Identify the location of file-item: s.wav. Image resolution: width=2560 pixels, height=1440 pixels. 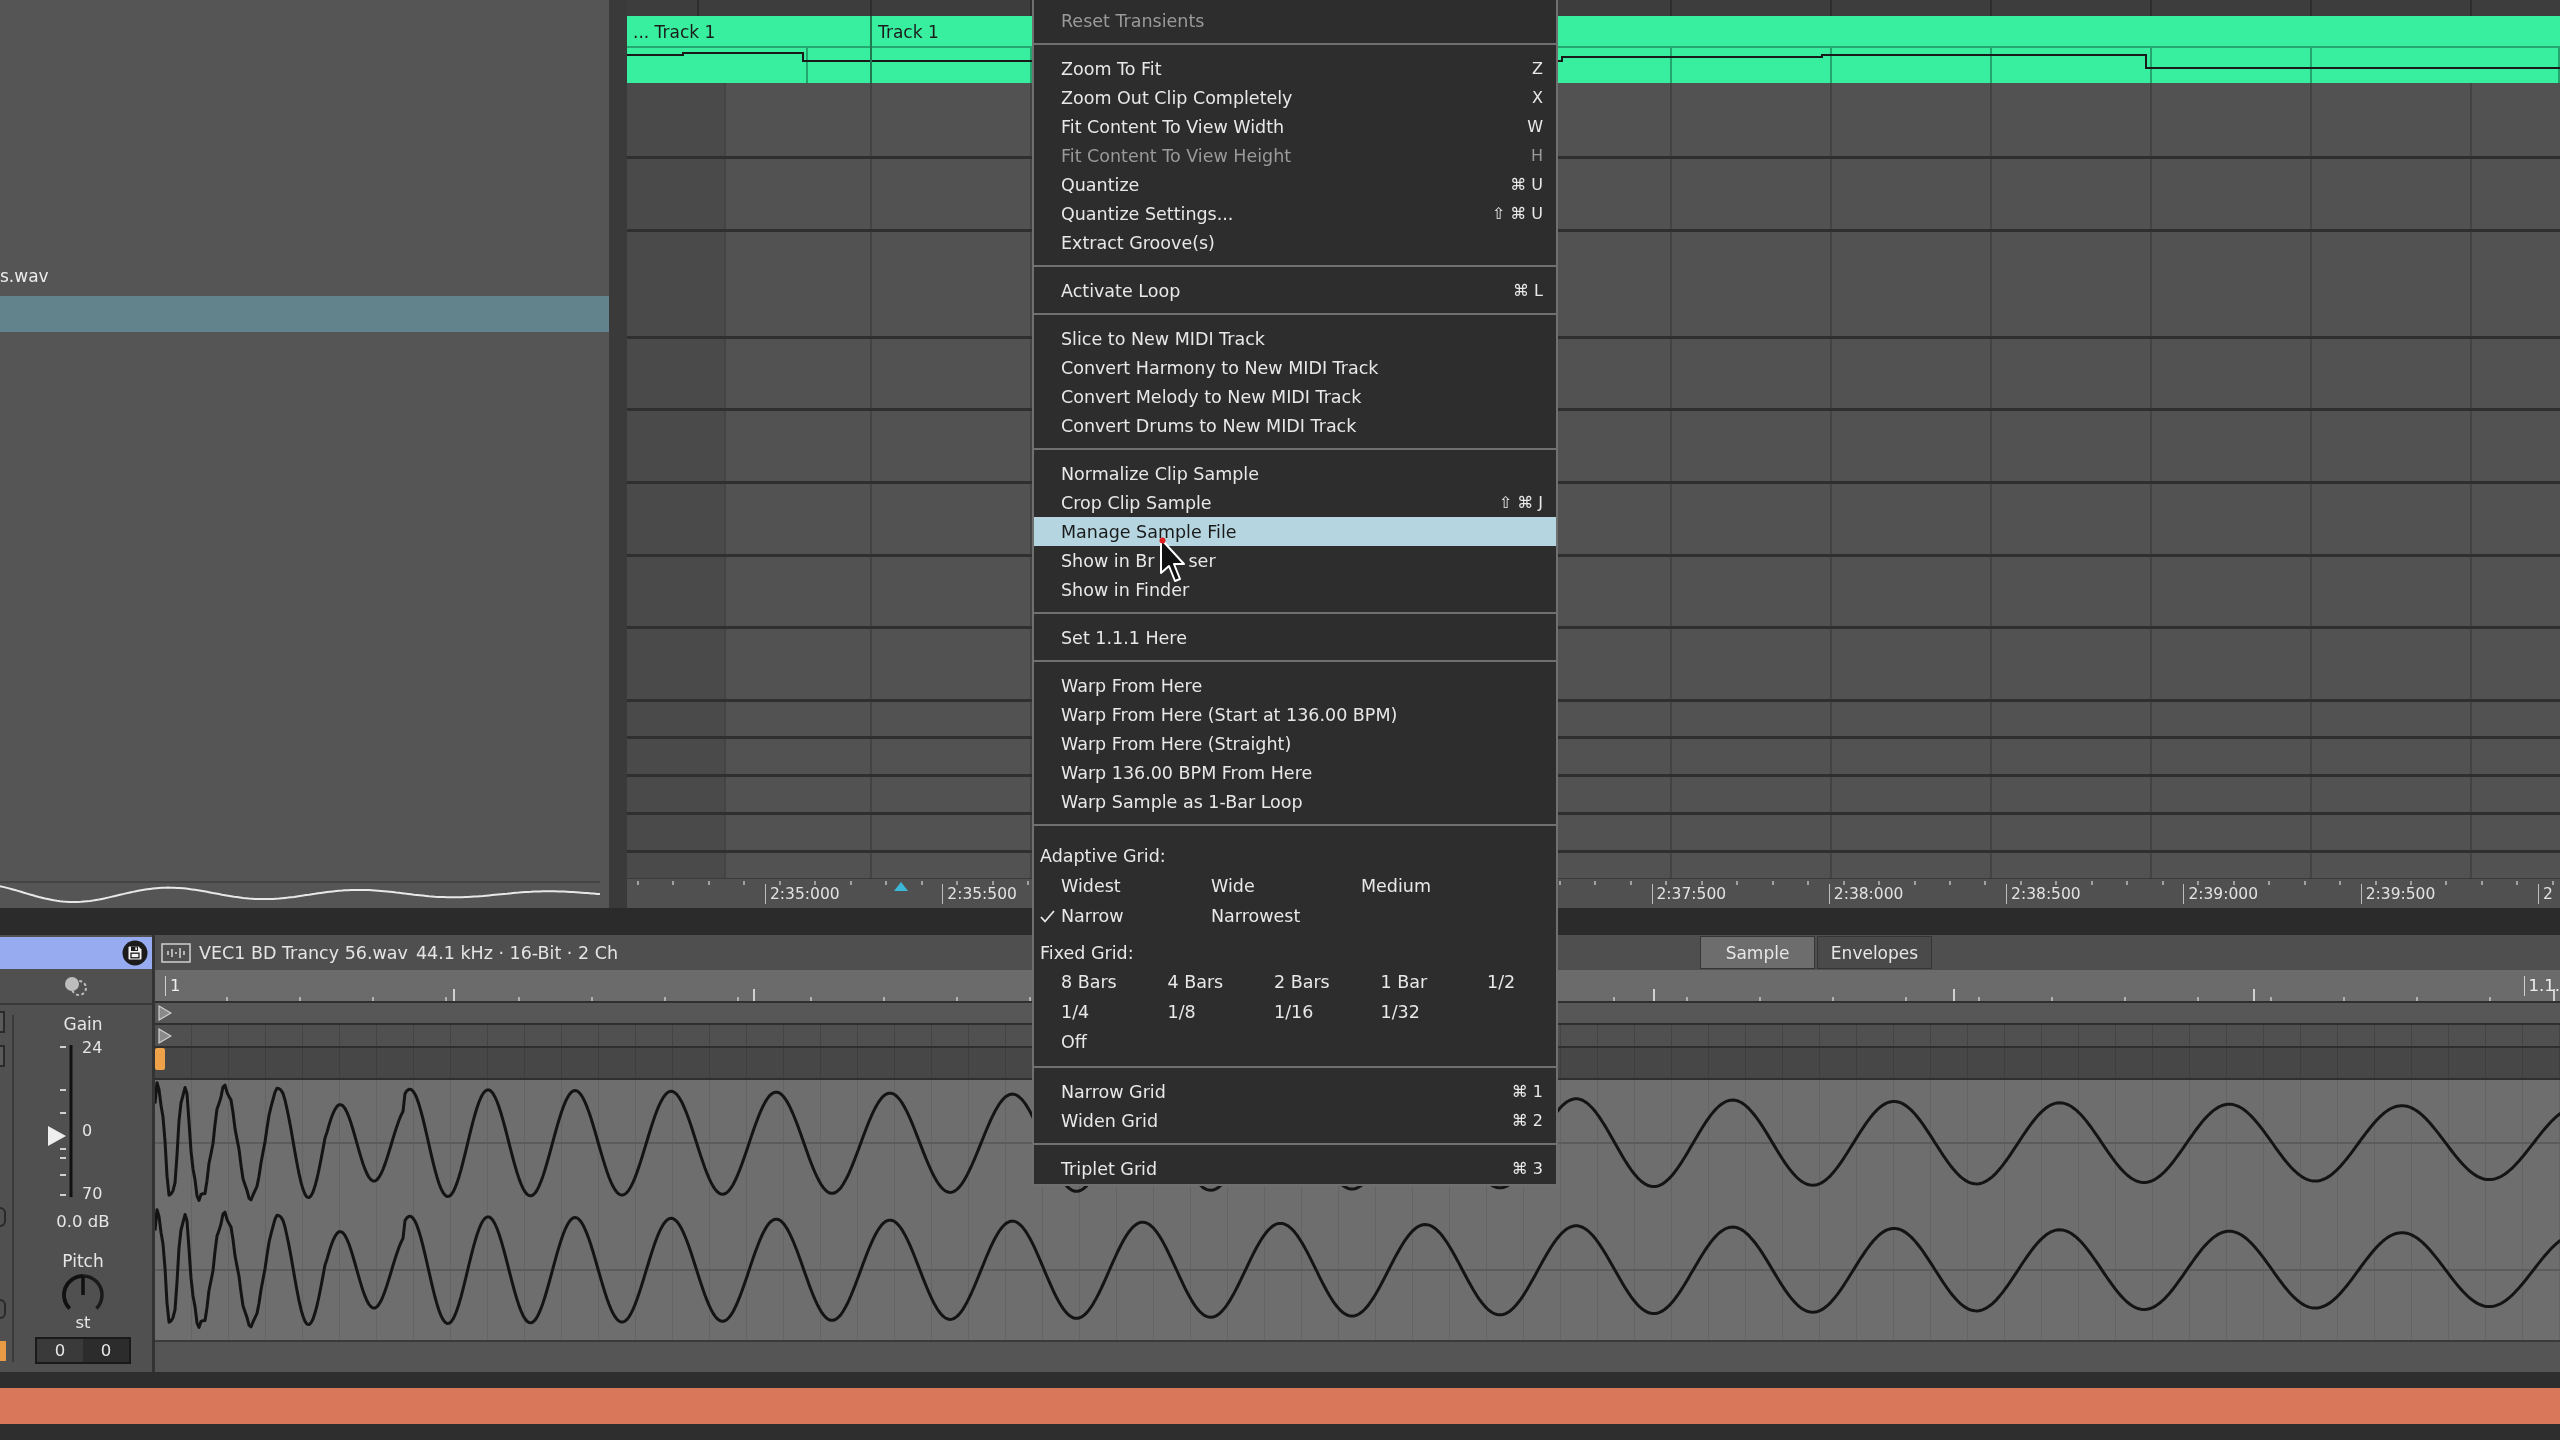
(304, 276).